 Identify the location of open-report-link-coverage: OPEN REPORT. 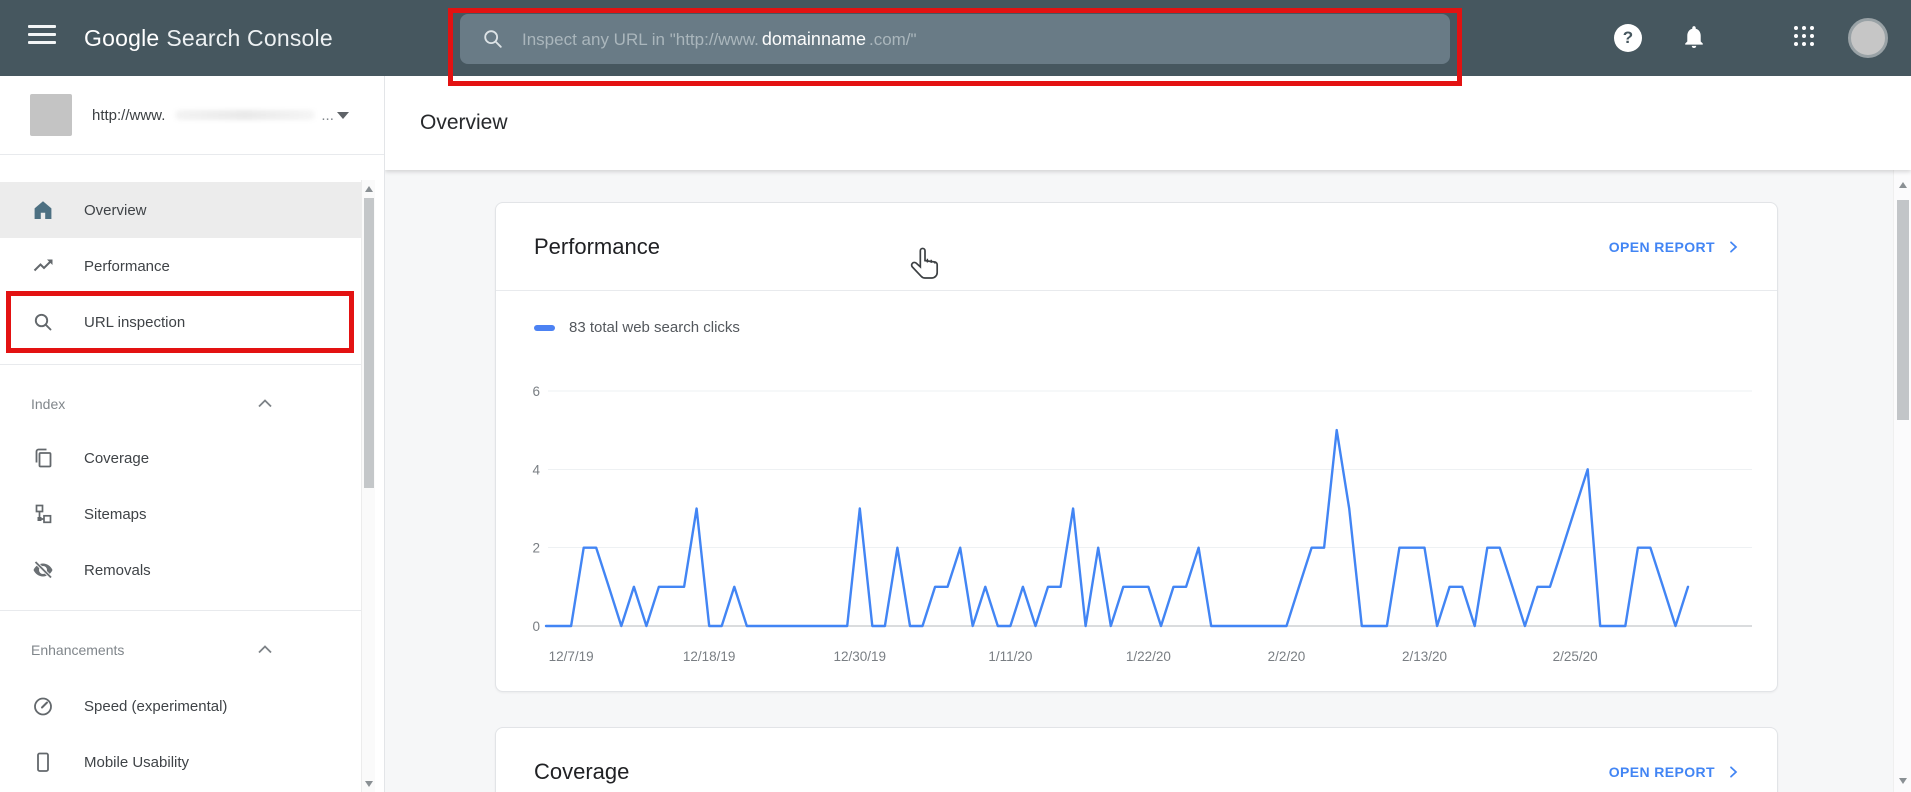
(1675, 772).